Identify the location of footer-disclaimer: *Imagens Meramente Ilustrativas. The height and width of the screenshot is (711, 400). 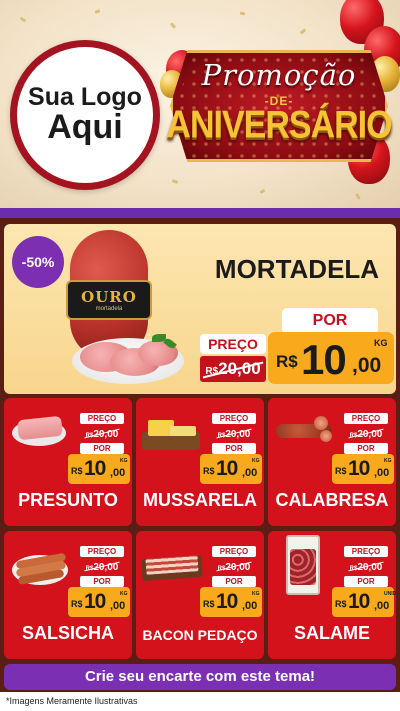
(200, 701).